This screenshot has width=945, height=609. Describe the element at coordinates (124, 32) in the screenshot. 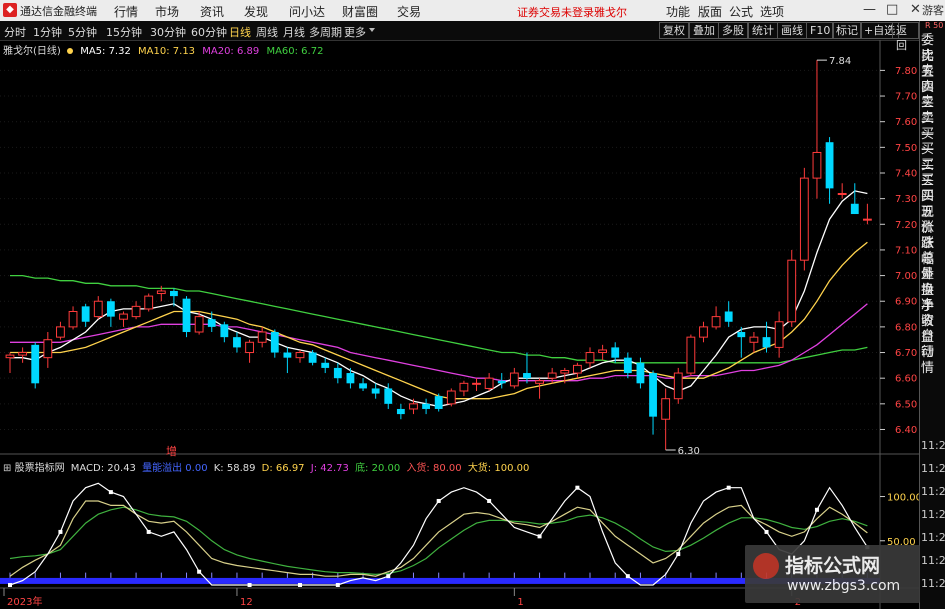

I see `period-15min: 15分钟` at that location.